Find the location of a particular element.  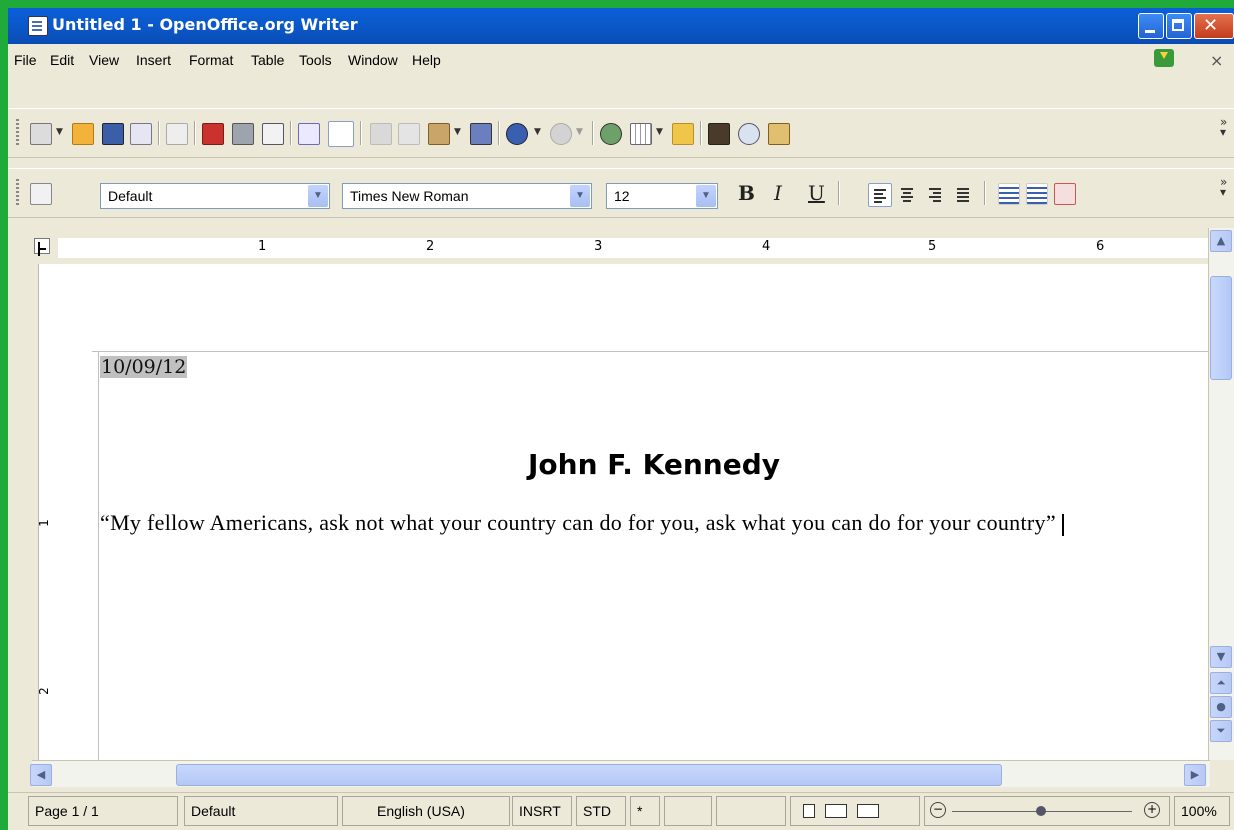

digital-signature-indicator is located at coordinates (688, 811).